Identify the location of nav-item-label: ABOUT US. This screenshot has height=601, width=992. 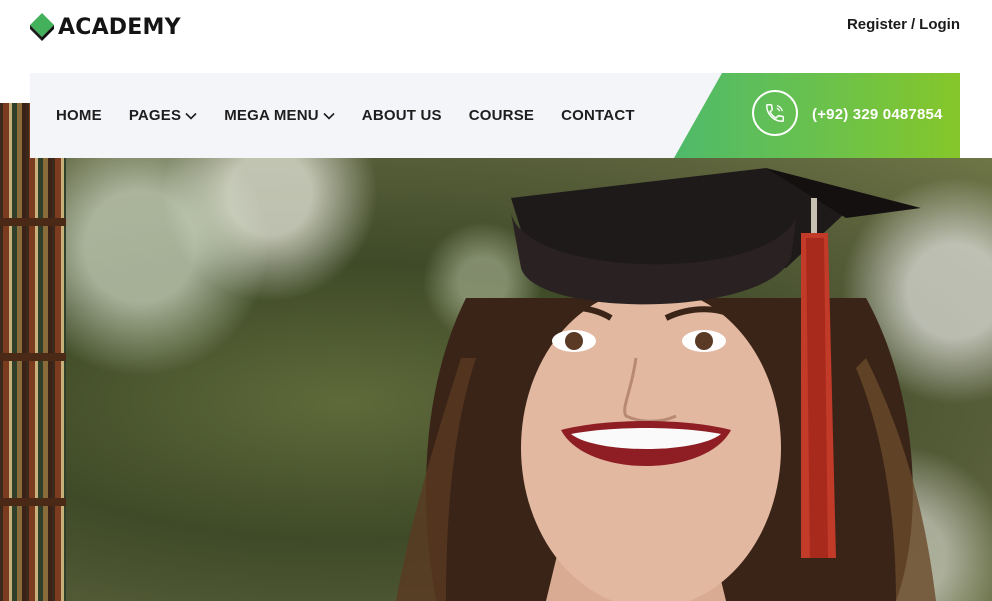
(401, 115).